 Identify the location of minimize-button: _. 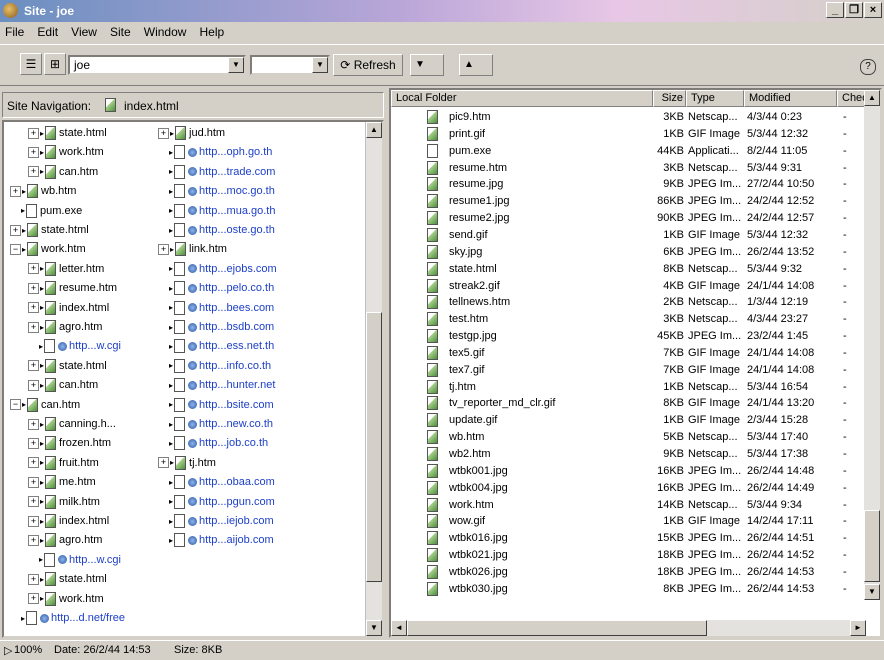
(835, 10).